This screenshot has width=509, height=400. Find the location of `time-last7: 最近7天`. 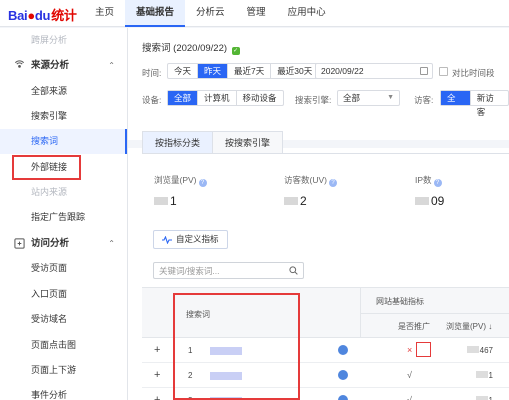

time-last7: 最近7天 is located at coordinates (250, 71).